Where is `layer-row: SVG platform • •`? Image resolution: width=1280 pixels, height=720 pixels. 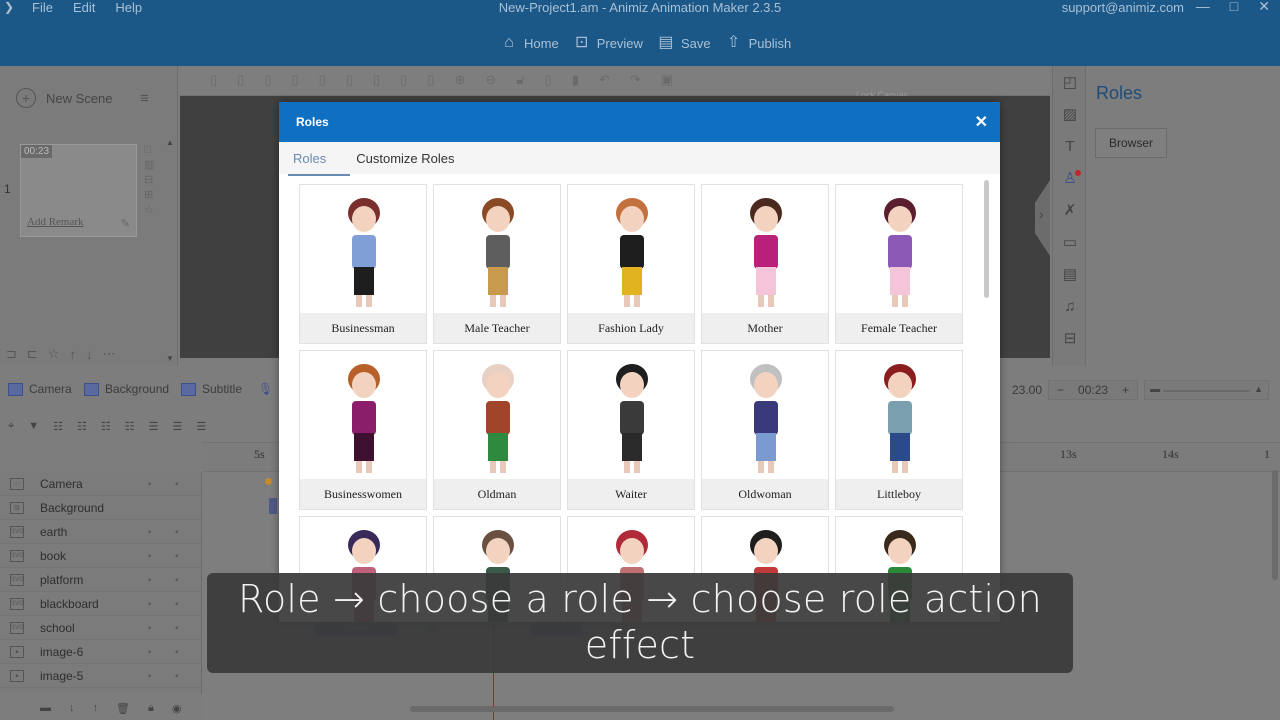 layer-row: SVG platform • • is located at coordinates (100, 580).